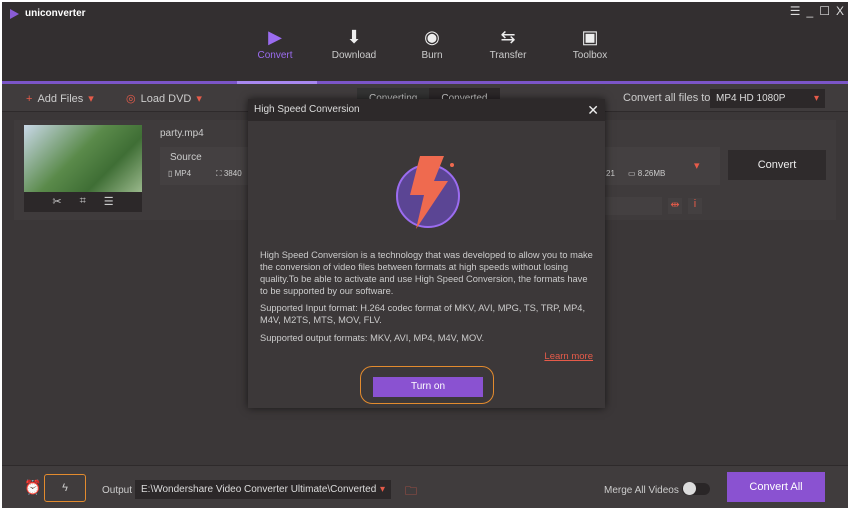 This screenshot has width=850, height=510. What do you see at coordinates (131, 99) in the screenshot?
I see `dvd-icon: ◎` at bounding box center [131, 99].